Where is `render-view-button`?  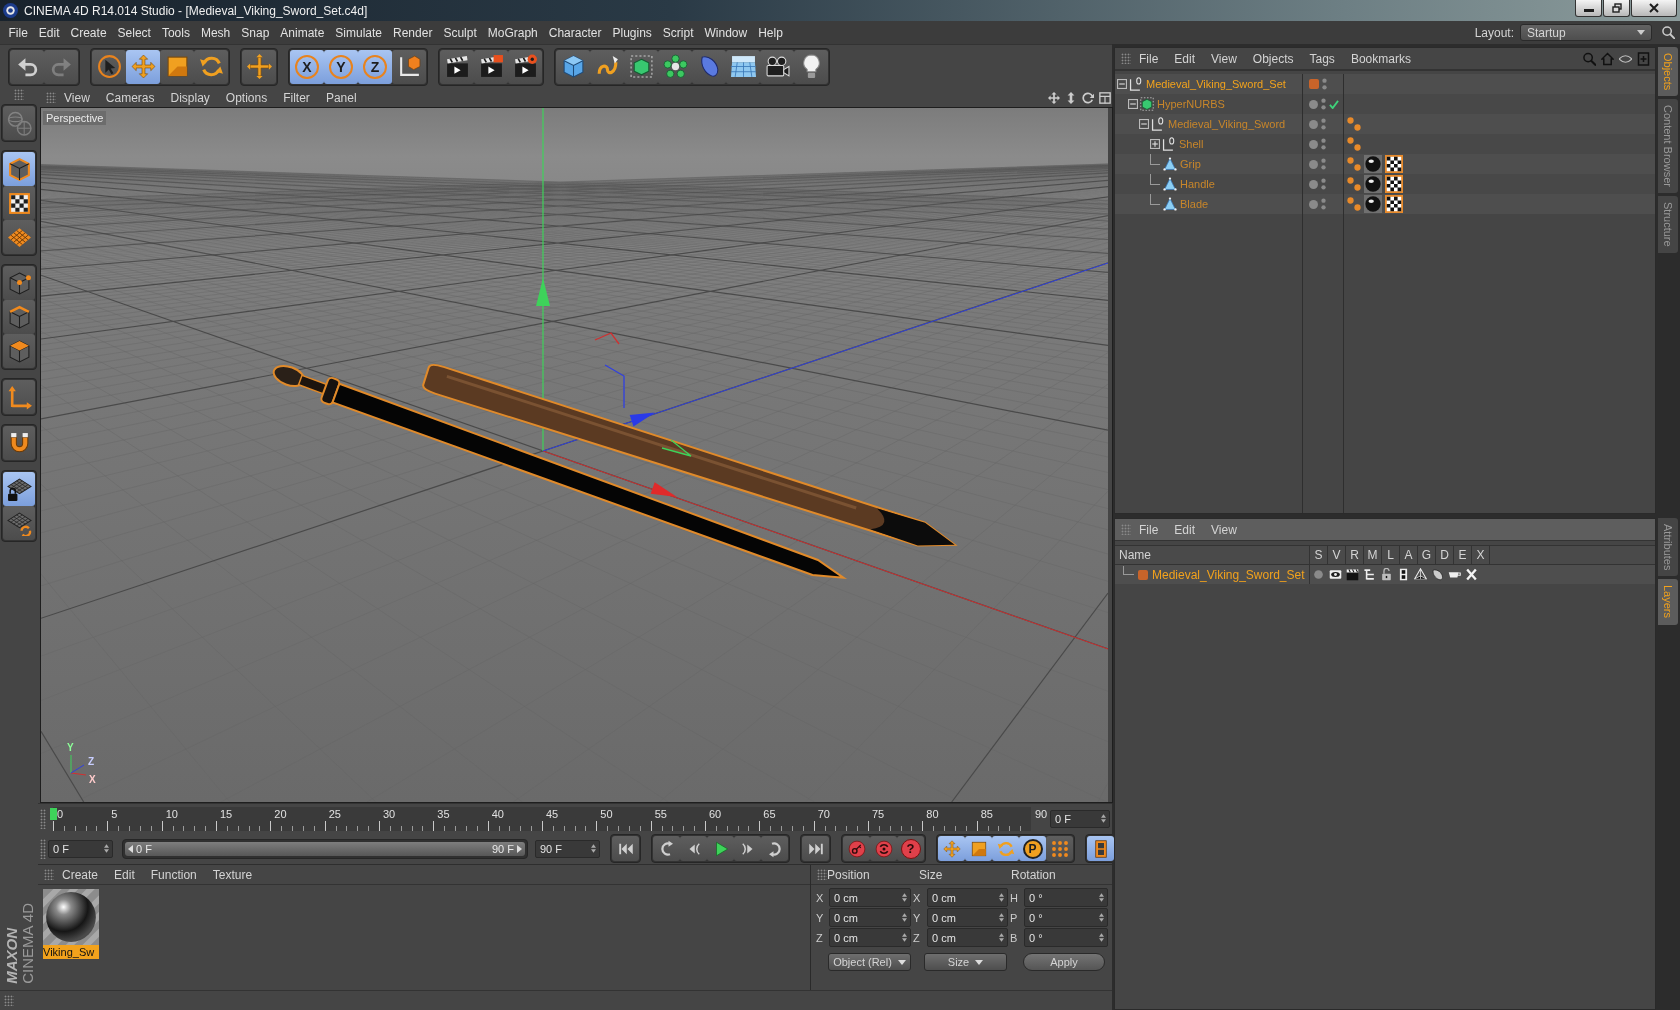 render-view-button is located at coordinates (457, 66).